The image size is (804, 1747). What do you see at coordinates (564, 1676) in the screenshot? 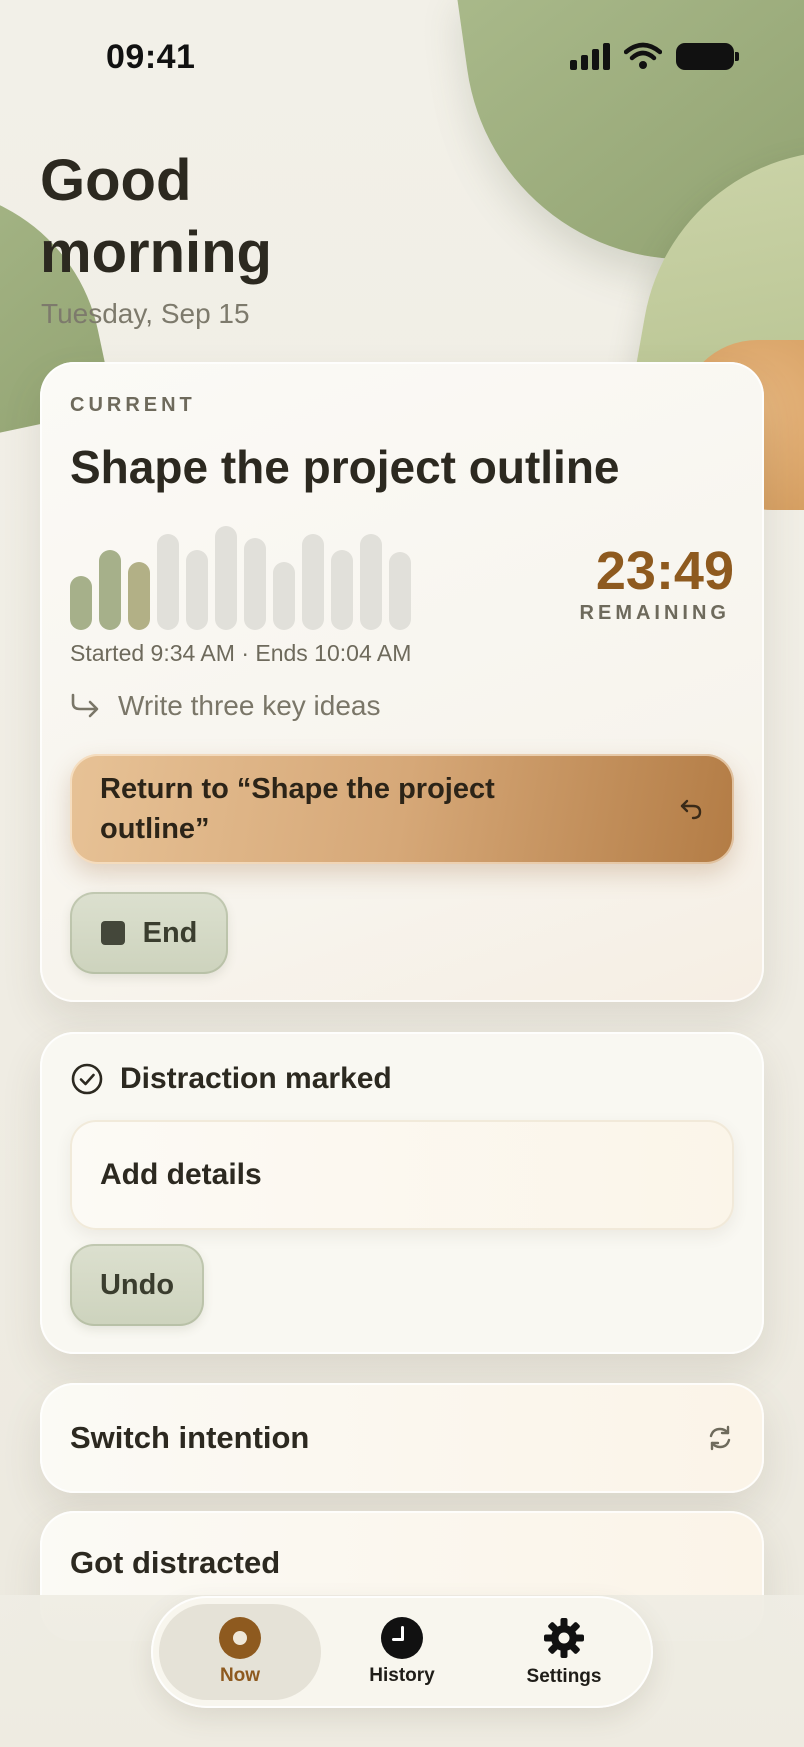
I see `tab-settings-label: Settings` at bounding box center [564, 1676].